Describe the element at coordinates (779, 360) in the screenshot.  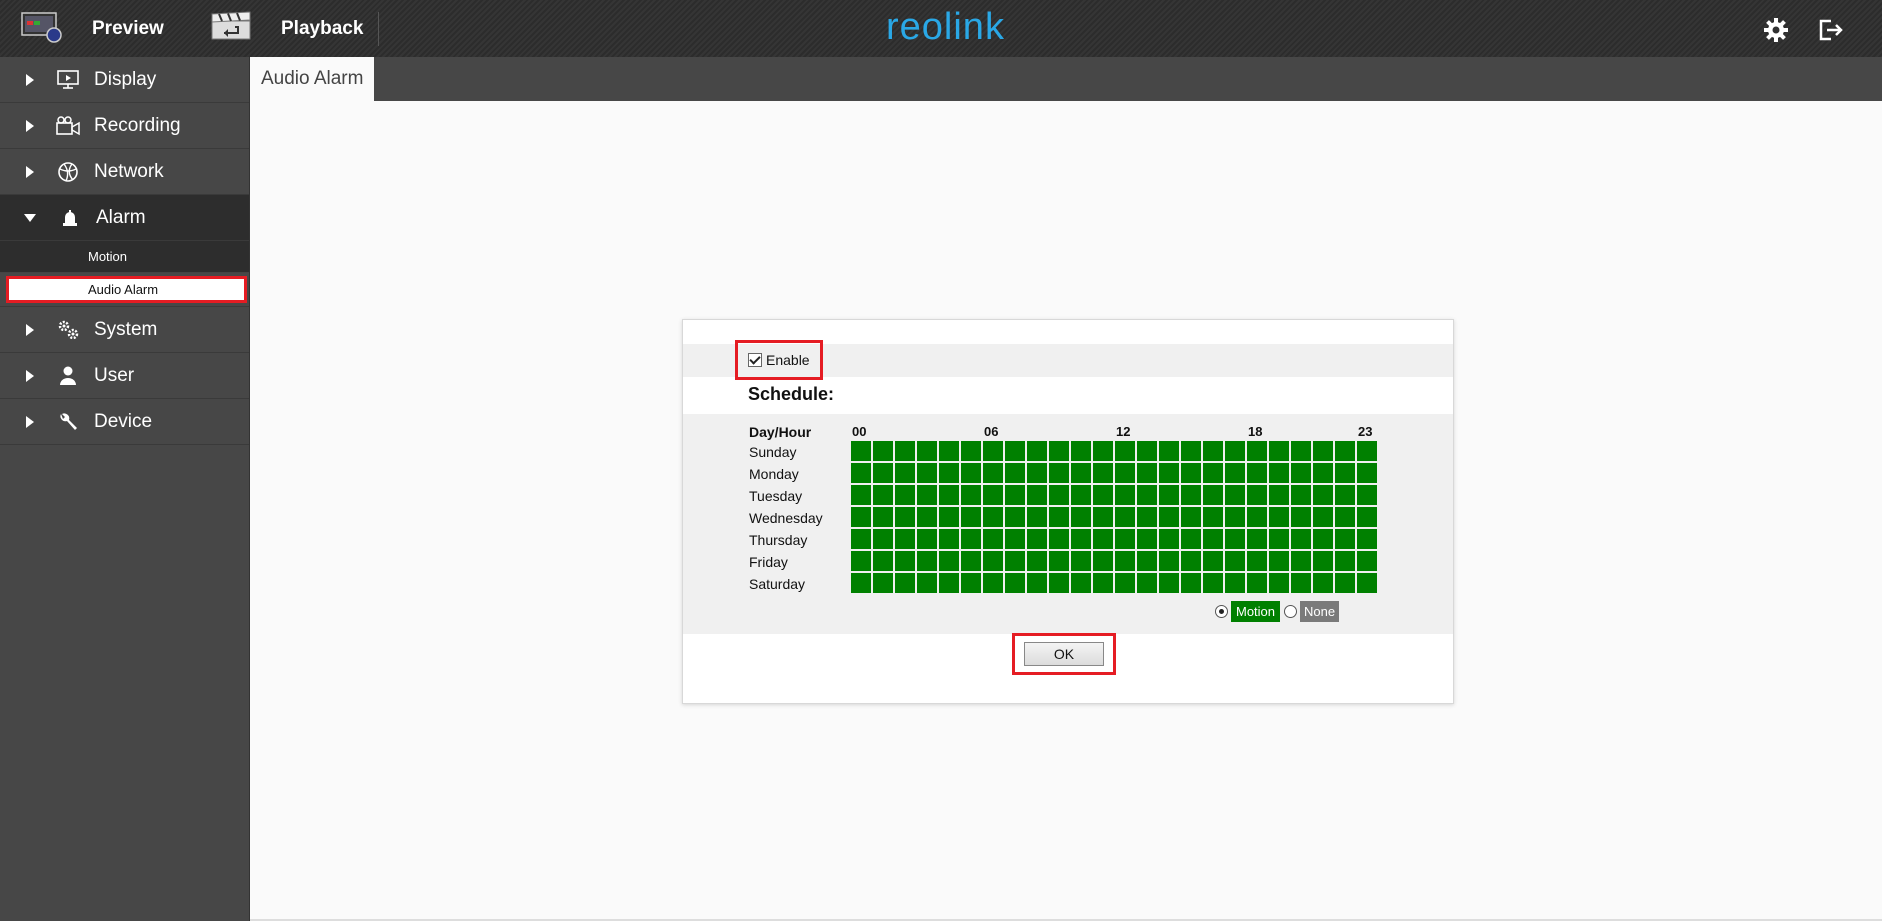
I see `enable-checkbox-wrapper: Enable` at that location.